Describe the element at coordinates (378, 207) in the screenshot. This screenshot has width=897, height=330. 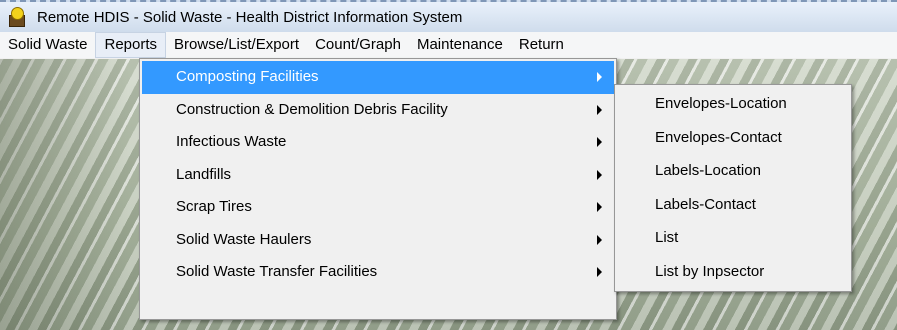
I see `menu-item-scrap-tires: Scrap Tires` at that location.